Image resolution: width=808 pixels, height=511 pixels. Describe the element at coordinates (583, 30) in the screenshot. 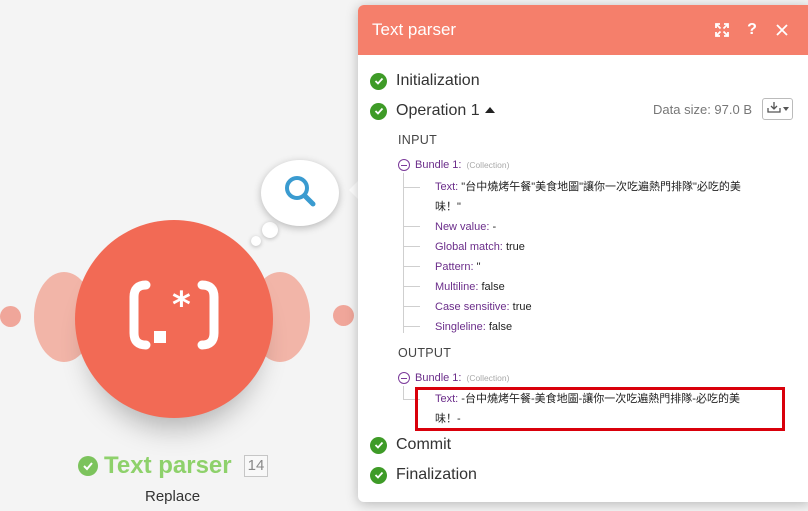

I see `panel-header: Text parser ?` at that location.